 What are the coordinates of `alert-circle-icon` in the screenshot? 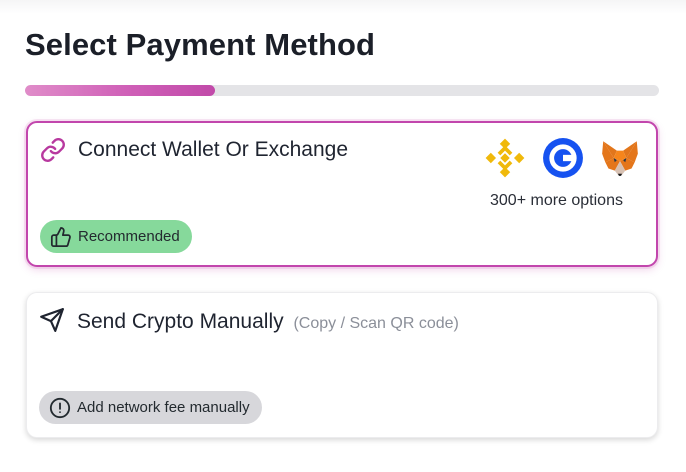 It's located at (60, 407).